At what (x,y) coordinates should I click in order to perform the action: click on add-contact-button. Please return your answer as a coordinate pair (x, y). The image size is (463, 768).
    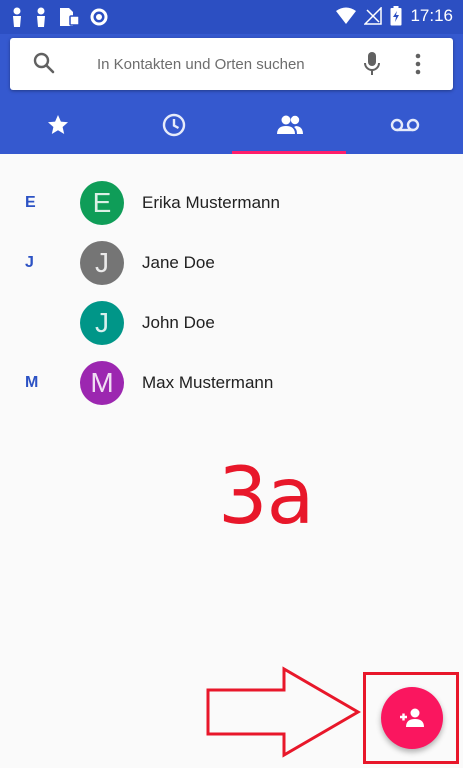
    Looking at the image, I should click on (412, 718).